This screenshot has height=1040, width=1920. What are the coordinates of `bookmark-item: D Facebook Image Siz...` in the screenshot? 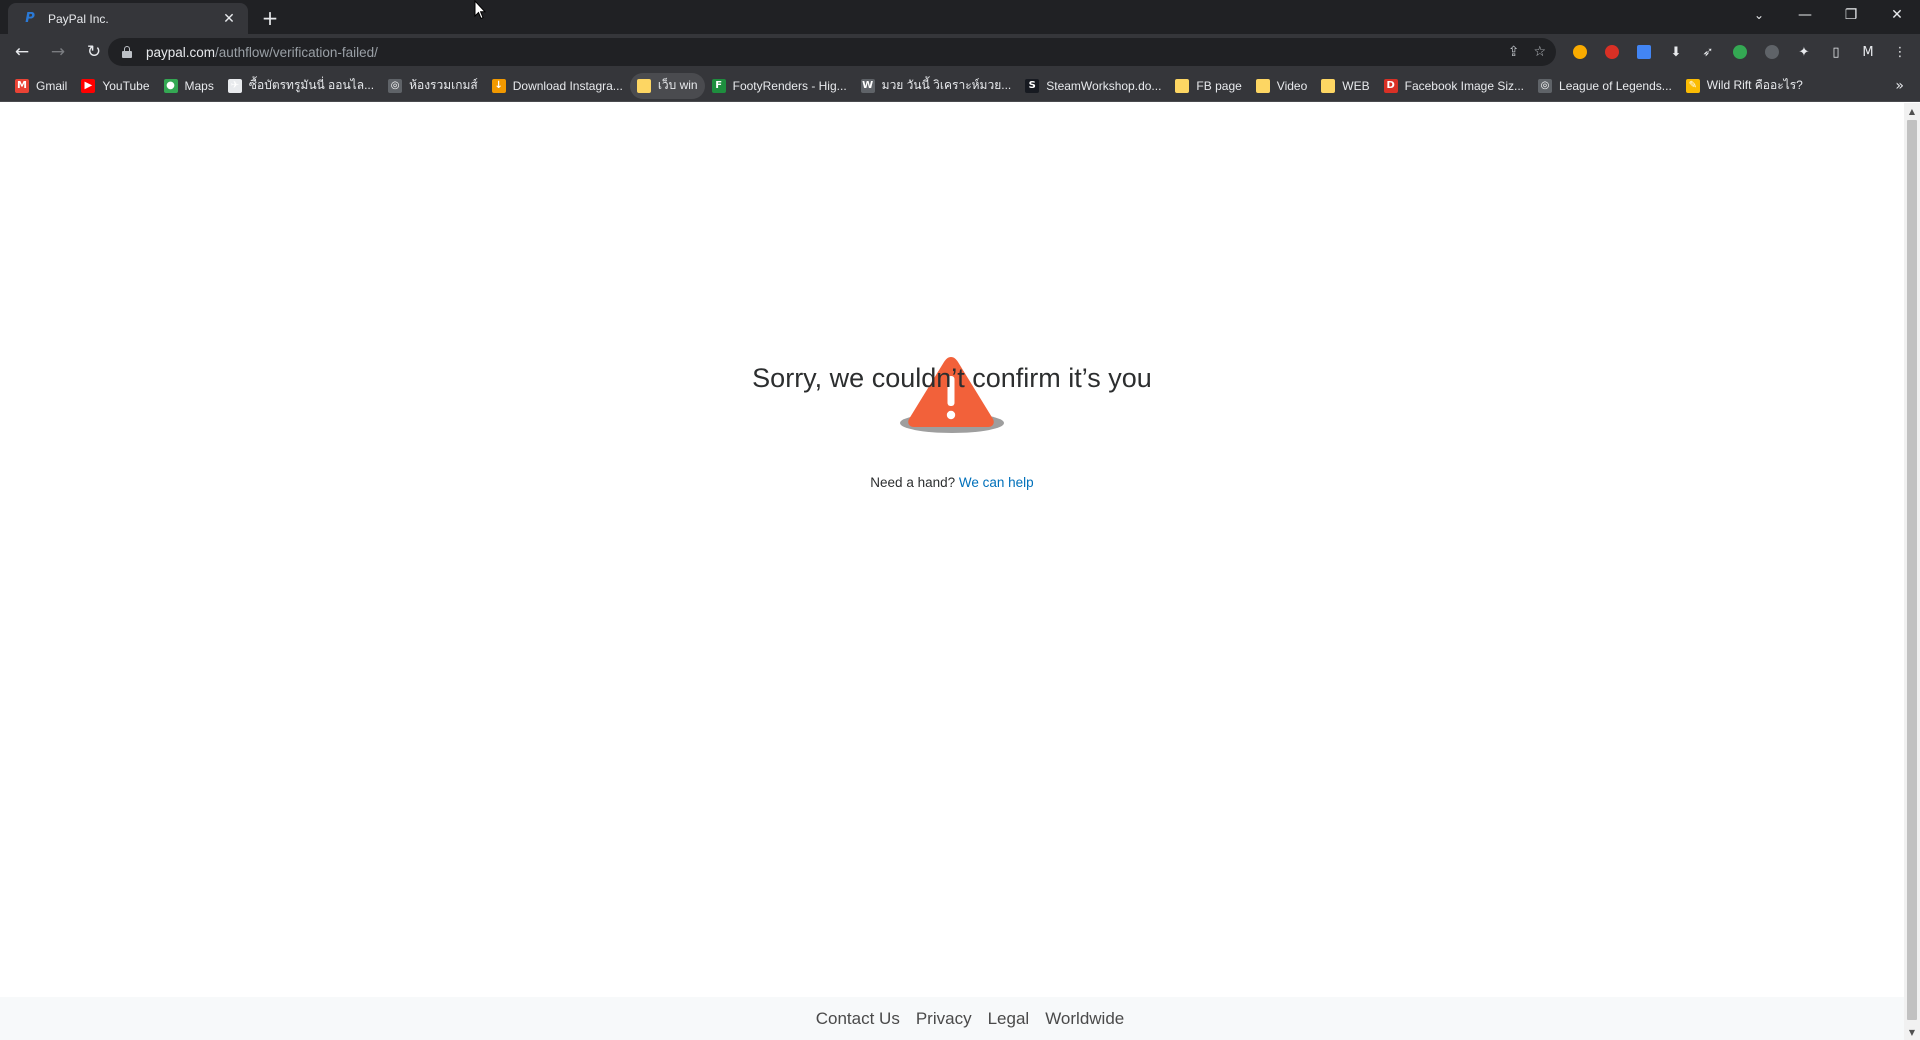 It's located at (1454, 86).